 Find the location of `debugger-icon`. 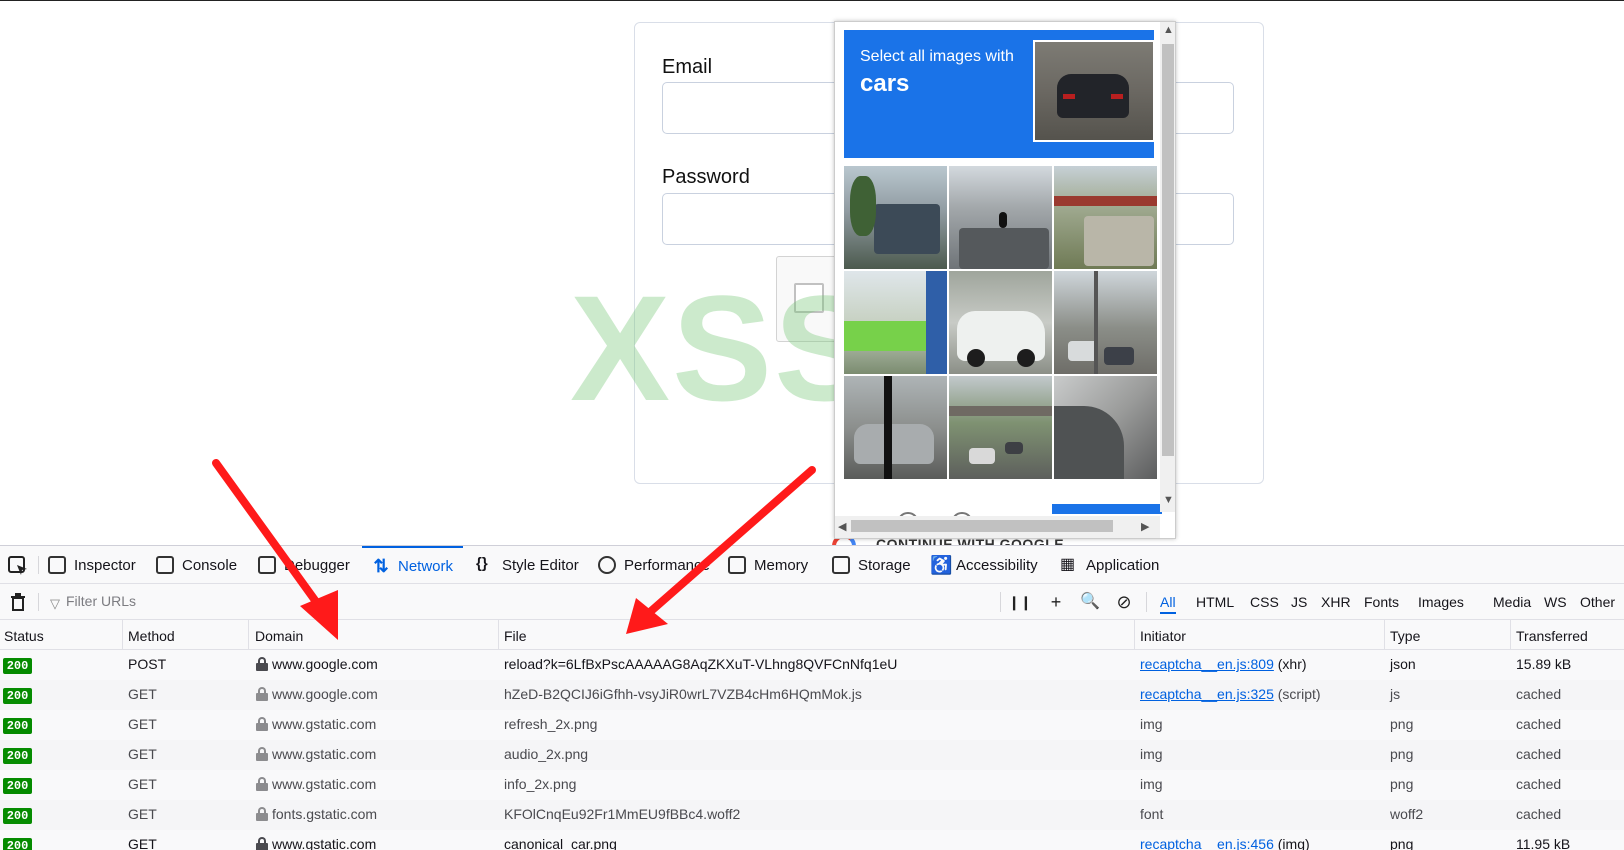

debugger-icon is located at coordinates (267, 565).